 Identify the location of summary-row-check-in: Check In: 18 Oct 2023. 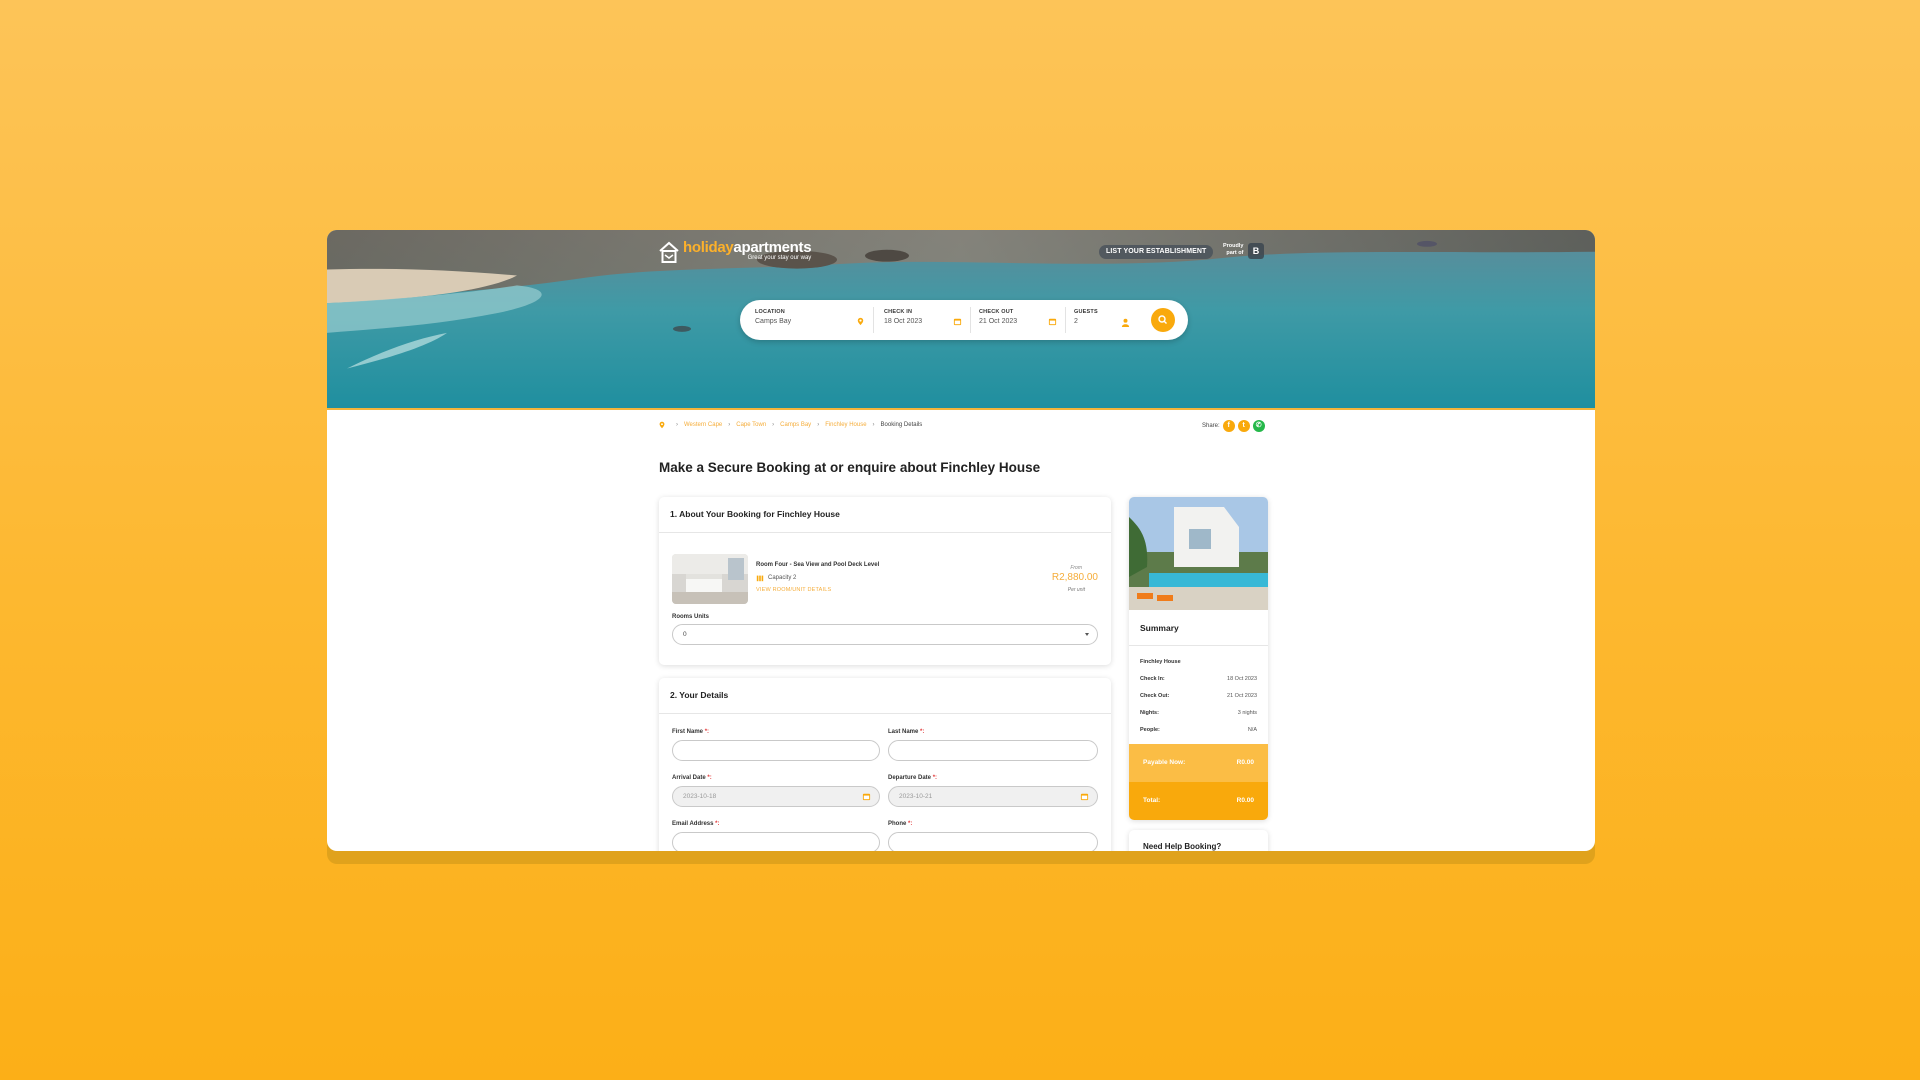
(1198, 679).